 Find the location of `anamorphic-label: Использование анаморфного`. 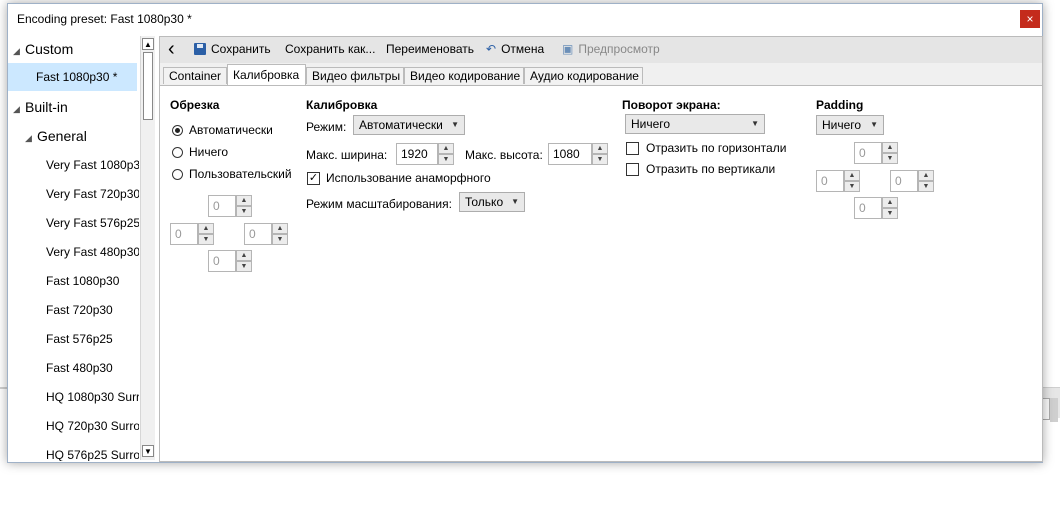

anamorphic-label: Использование анаморфного is located at coordinates (408, 178).